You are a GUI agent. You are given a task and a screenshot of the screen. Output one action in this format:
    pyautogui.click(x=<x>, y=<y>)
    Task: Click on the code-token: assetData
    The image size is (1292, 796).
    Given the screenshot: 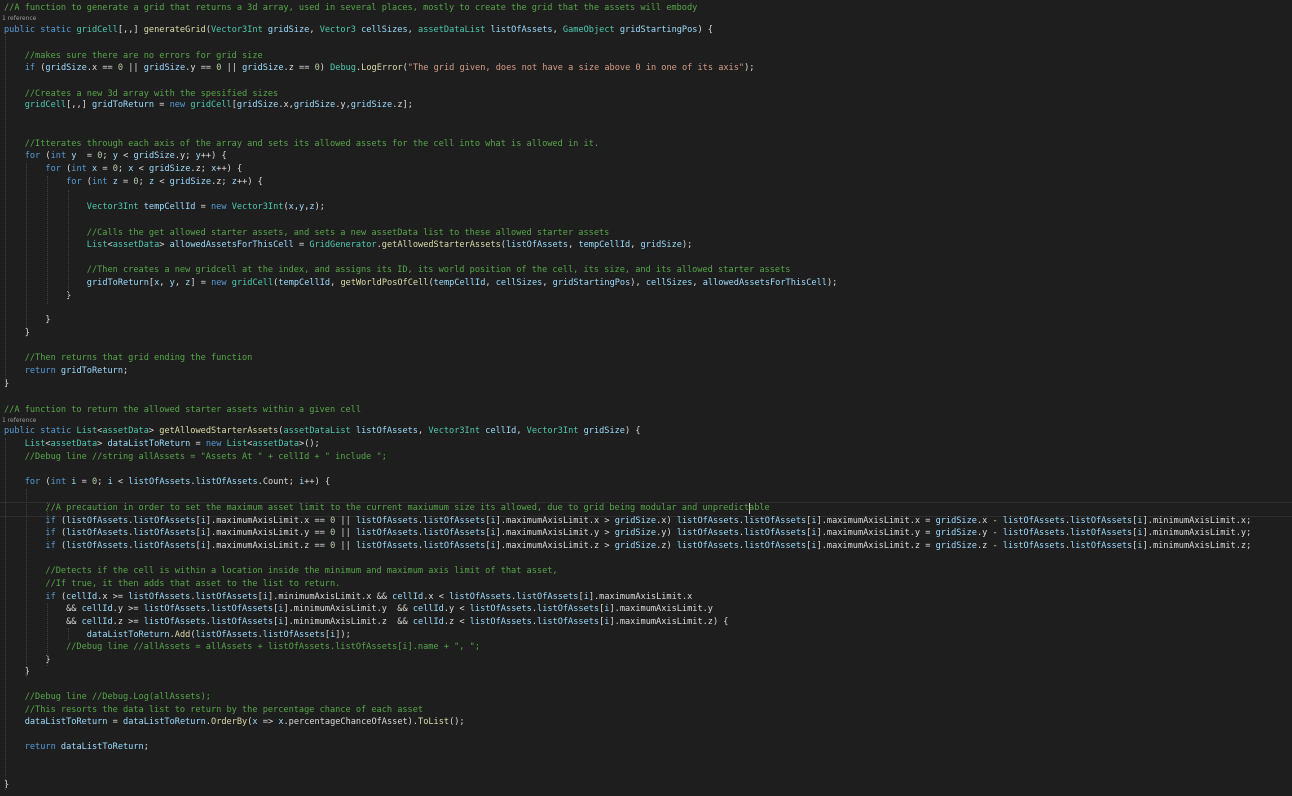 What is the action you would take?
    pyautogui.click(x=74, y=444)
    